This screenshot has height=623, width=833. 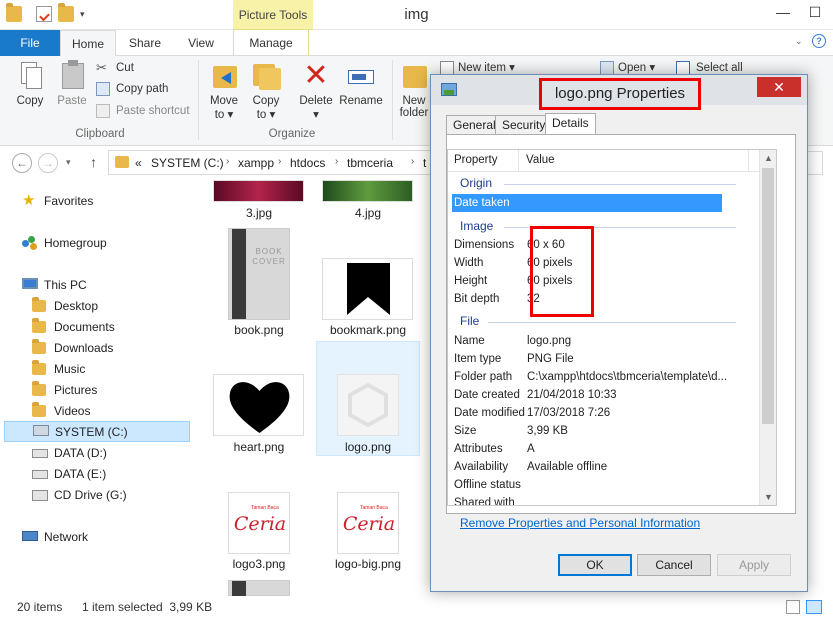 What do you see at coordinates (414, 76) in the screenshot?
I see `new-folder-icon` at bounding box center [414, 76].